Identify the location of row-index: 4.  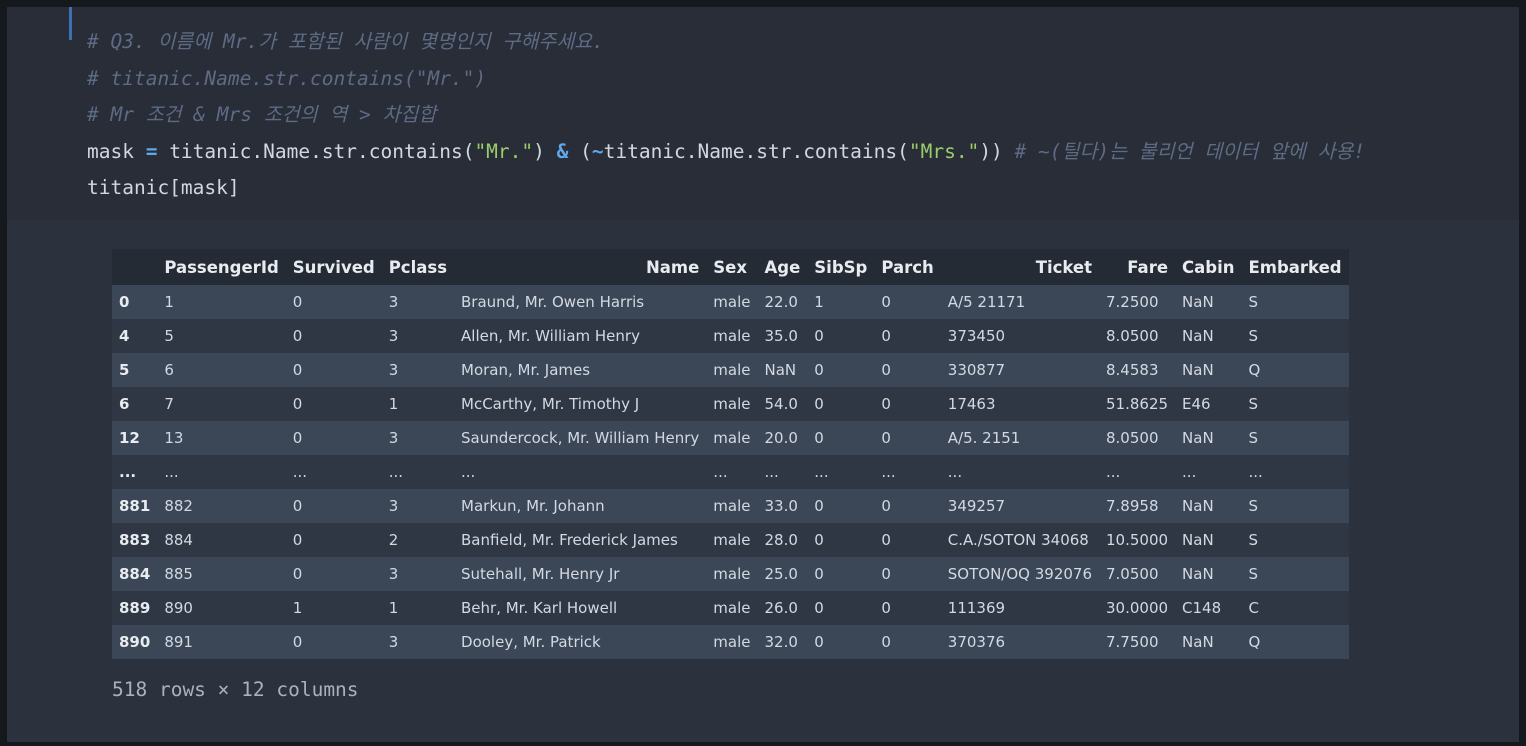
(124, 336).